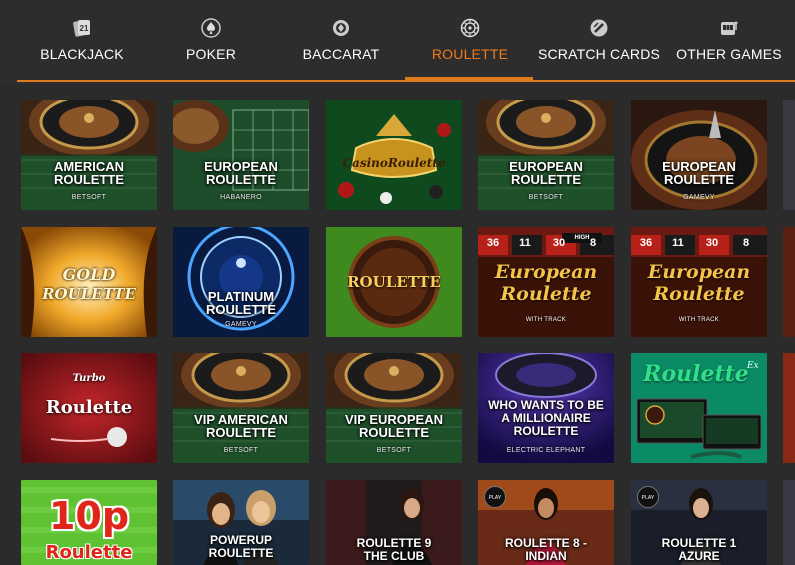 The width and height of the screenshot is (795, 565). Describe the element at coordinates (699, 155) in the screenshot. I see `game-tile-european-roulette-gamevy: EUROPEAN ROULETTE GAMEVY` at that location.